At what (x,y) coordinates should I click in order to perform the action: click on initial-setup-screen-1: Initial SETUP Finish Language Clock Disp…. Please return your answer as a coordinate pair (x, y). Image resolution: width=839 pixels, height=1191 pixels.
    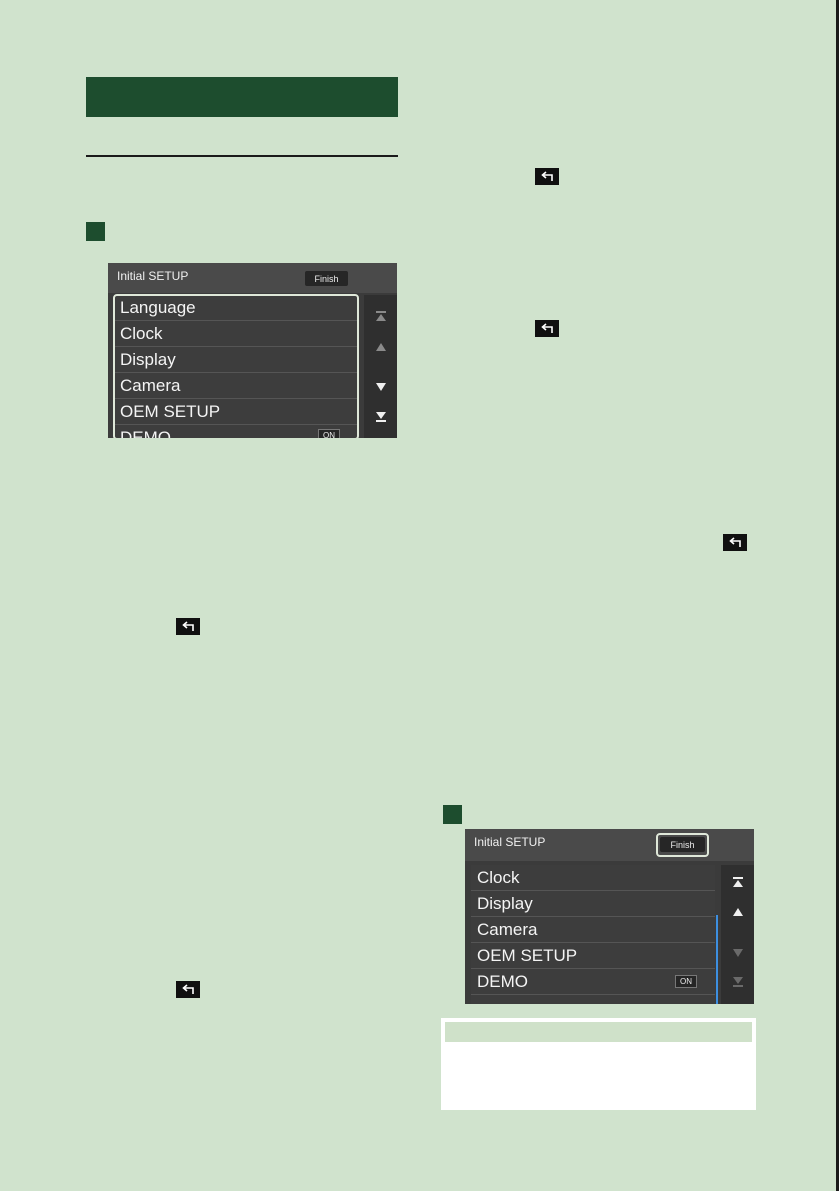
    Looking at the image, I should click on (252, 350).